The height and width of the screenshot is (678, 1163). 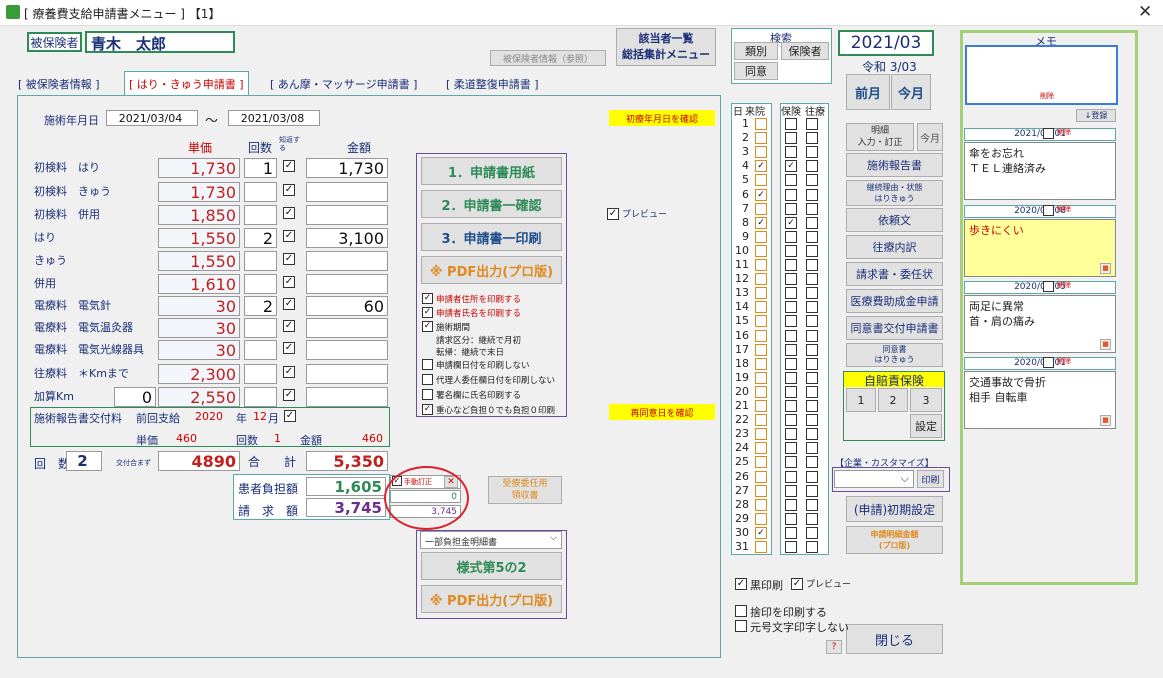 I want to click on option-checkbox: ✓, so click(x=427, y=326).